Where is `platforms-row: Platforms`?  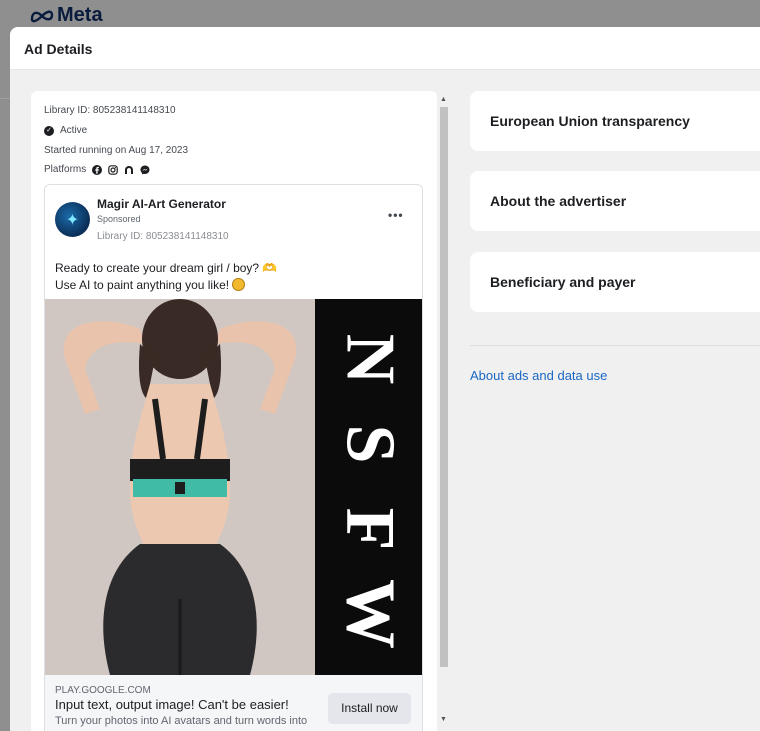 platforms-row: Platforms is located at coordinates (97, 169).